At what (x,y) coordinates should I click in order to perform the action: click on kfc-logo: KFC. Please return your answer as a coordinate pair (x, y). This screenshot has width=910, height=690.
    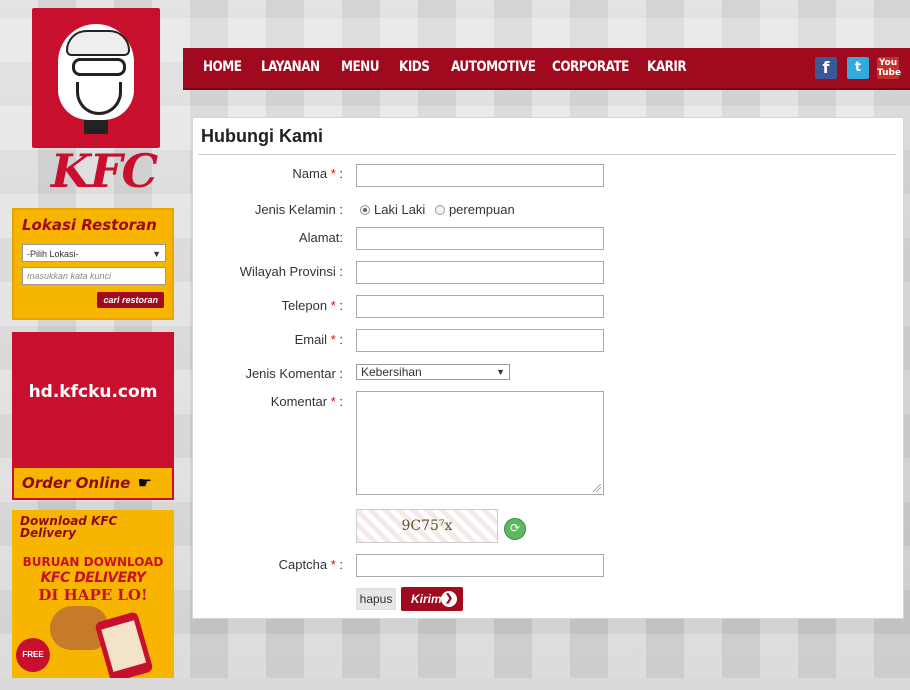
    Looking at the image, I should click on (95, 100).